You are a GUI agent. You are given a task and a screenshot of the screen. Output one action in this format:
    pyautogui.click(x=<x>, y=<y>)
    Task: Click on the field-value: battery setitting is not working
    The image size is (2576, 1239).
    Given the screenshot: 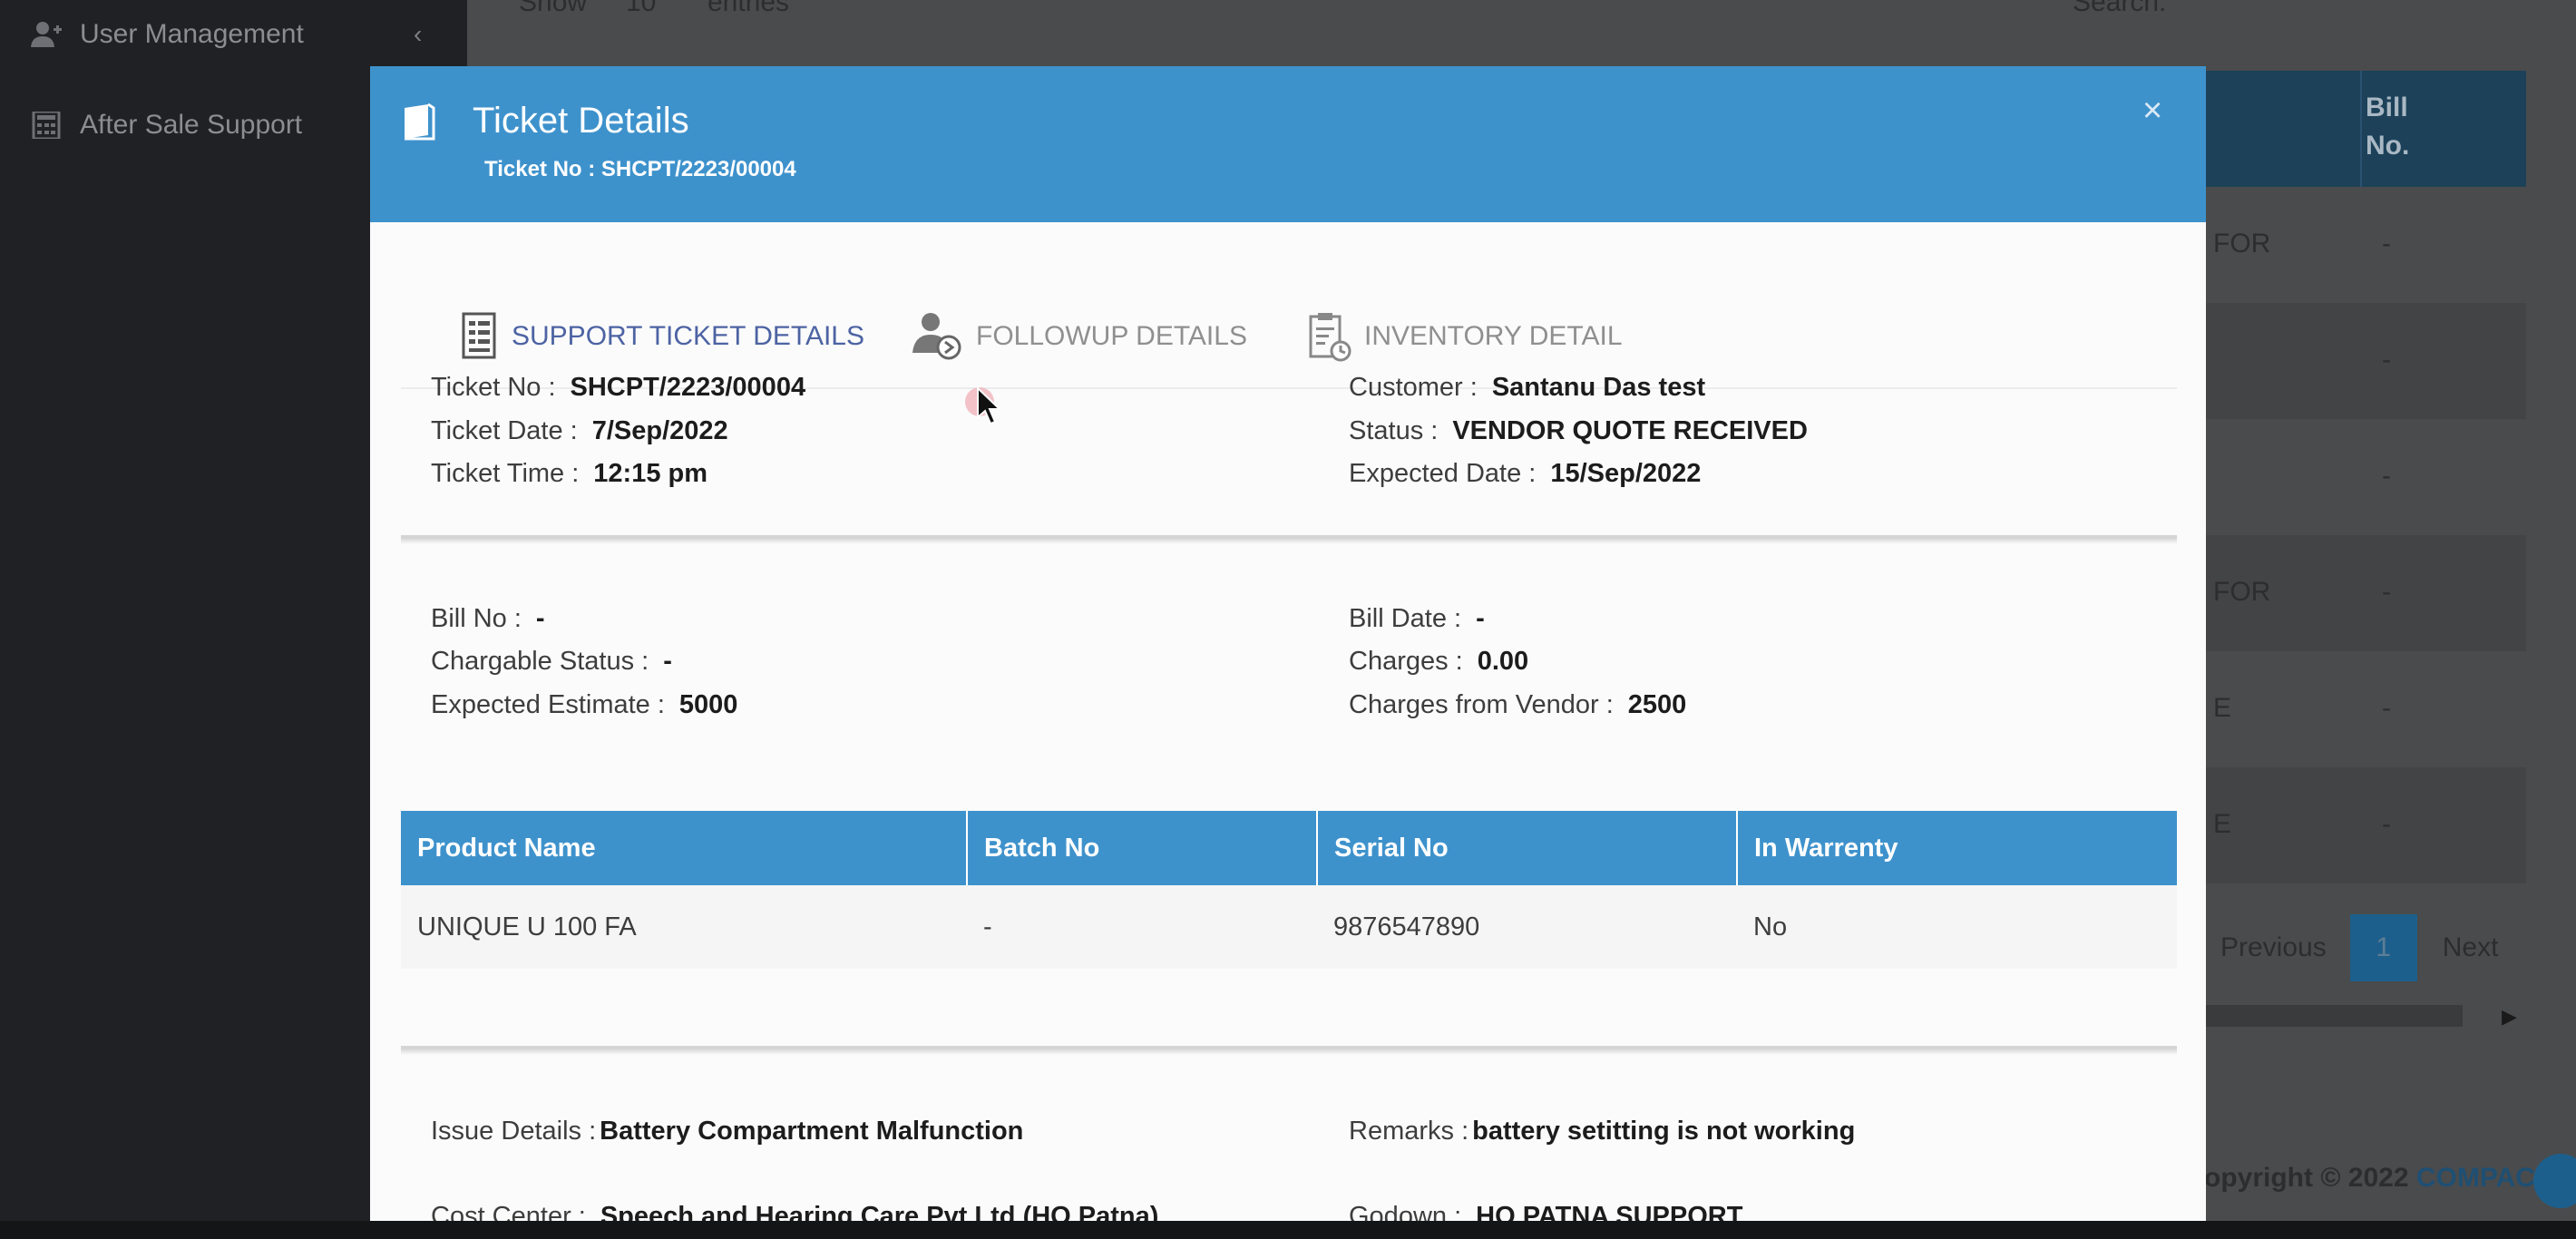 What is the action you would take?
    pyautogui.click(x=1664, y=1131)
    